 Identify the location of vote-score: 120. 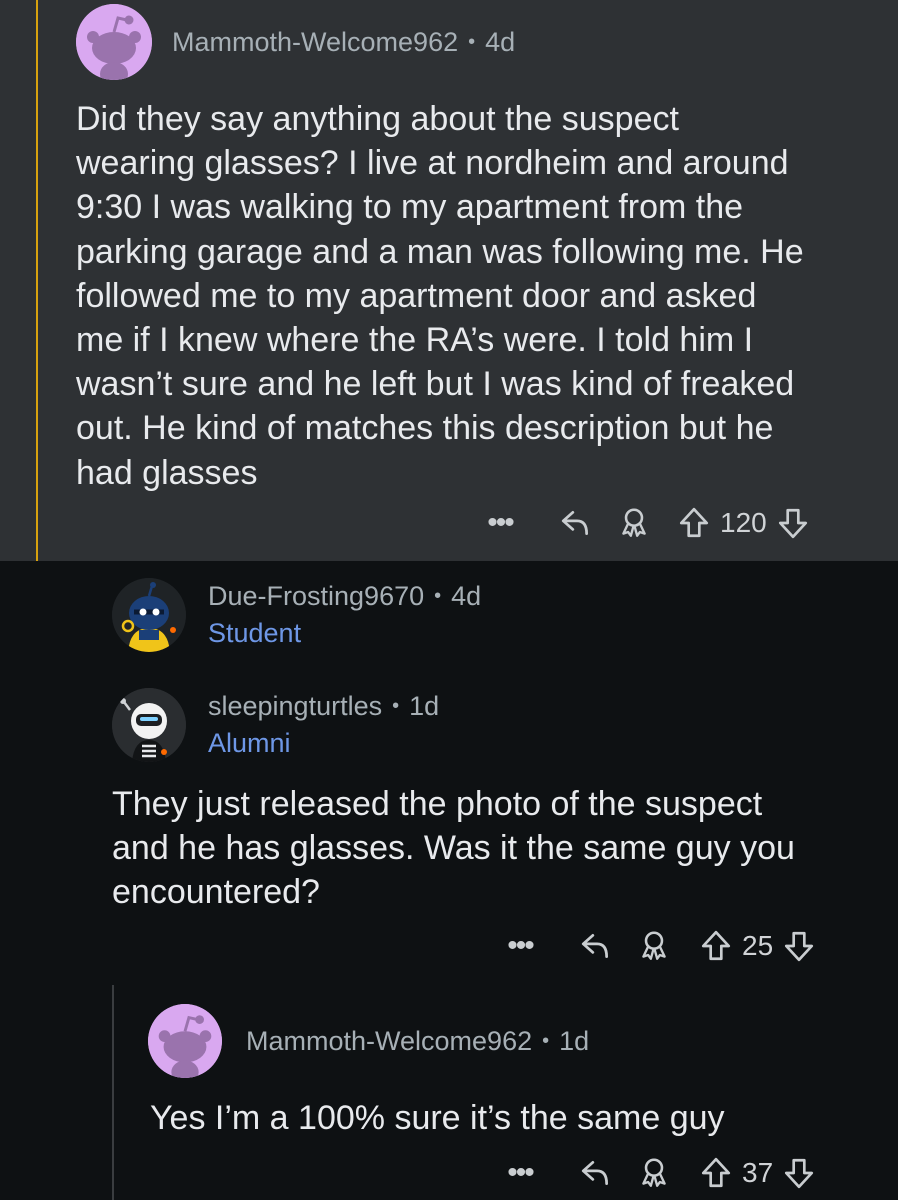
(743, 522).